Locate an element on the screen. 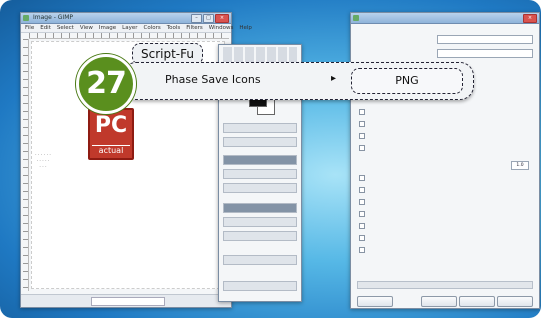 This screenshot has width=541, height=318. image-window-titlebar: Image - GIMP – □ × is located at coordinates (126, 18).